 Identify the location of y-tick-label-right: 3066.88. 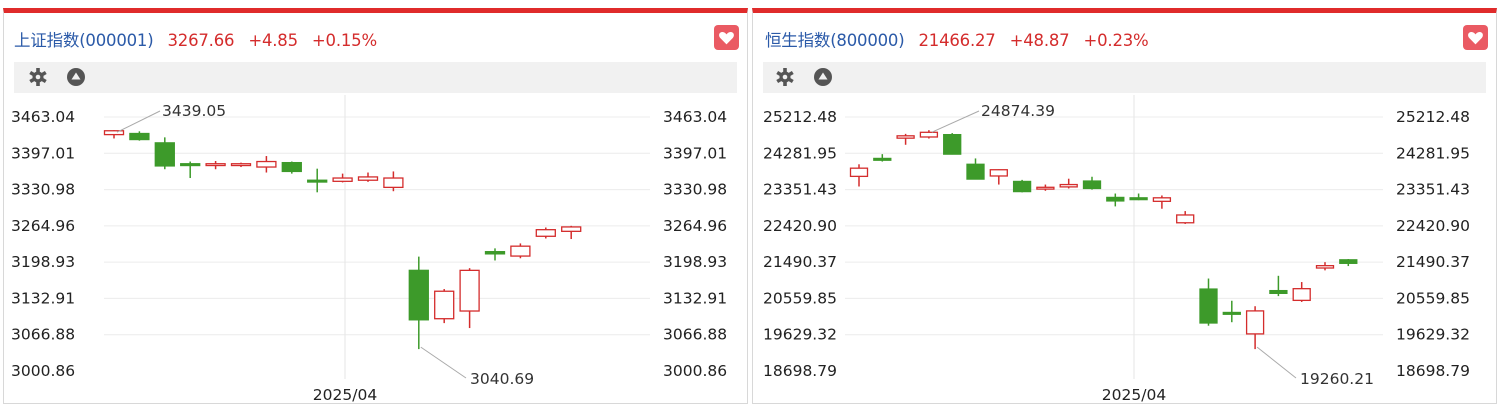
(695, 335).